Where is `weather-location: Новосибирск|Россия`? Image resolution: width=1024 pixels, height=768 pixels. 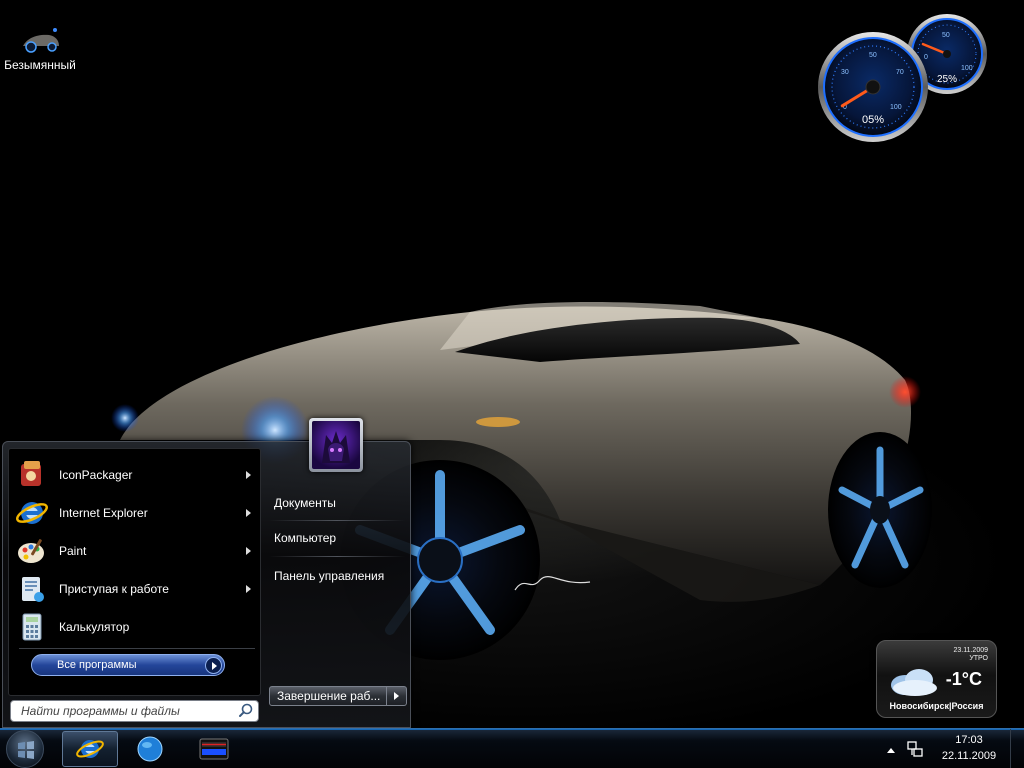 weather-location: Новосибирск|Россия is located at coordinates (936, 706).